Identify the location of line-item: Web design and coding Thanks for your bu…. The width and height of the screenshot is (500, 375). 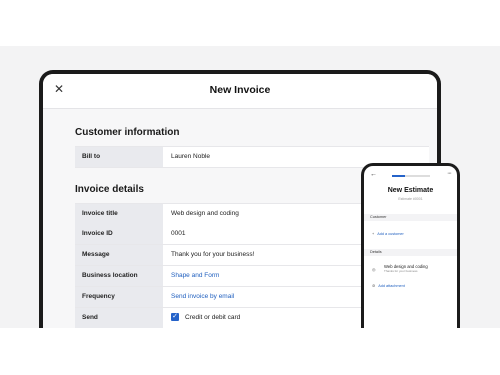
(406, 268).